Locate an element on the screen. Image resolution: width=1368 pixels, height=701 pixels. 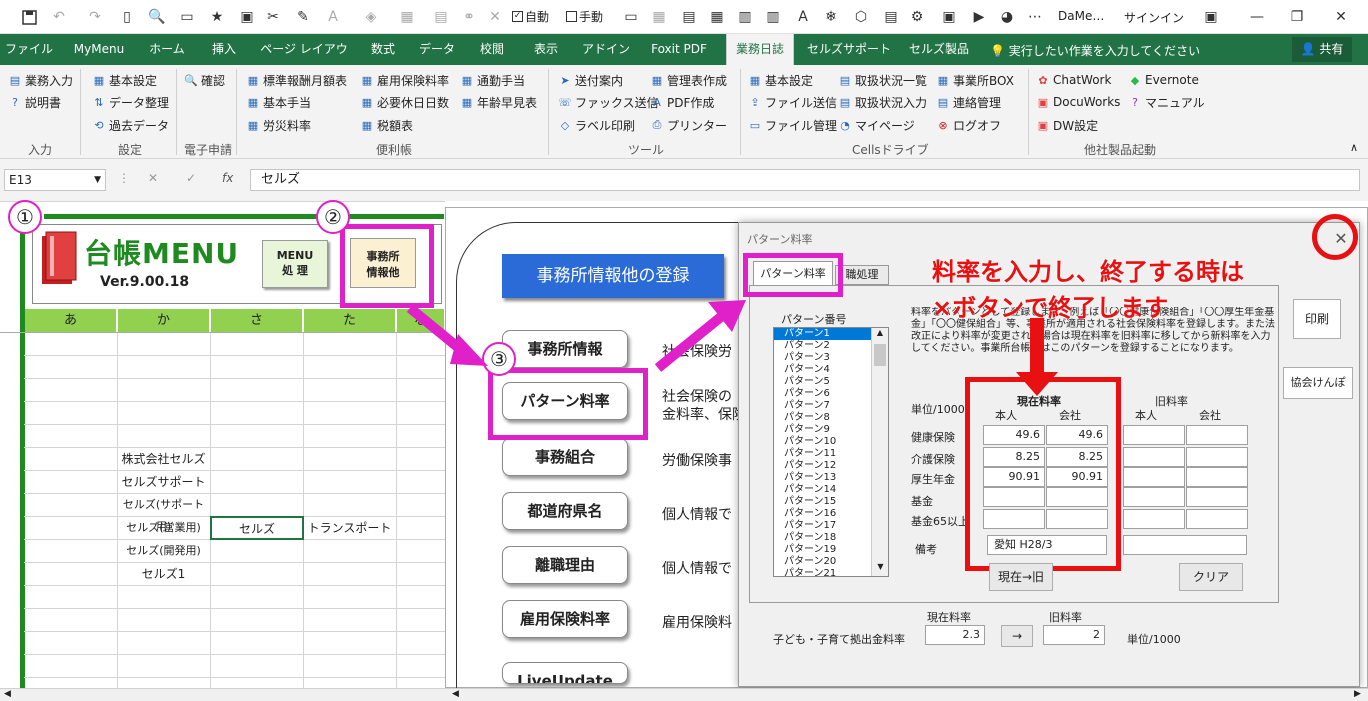
cell-transport: トランスポート is located at coordinates (349, 528).